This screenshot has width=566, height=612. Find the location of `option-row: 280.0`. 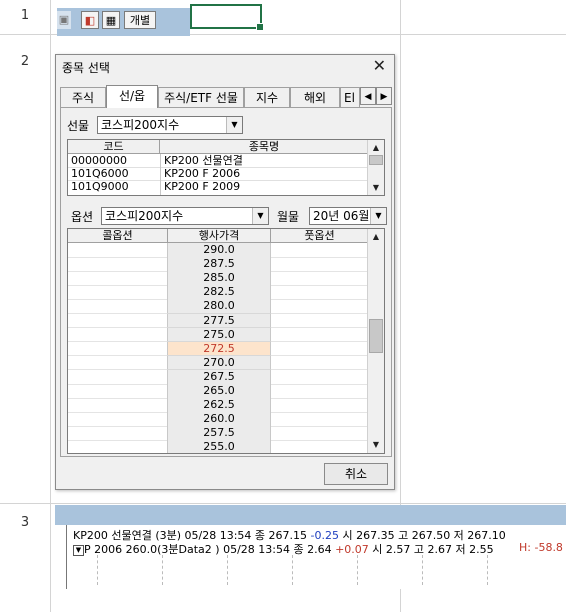

option-row: 280.0 is located at coordinates (218, 307).